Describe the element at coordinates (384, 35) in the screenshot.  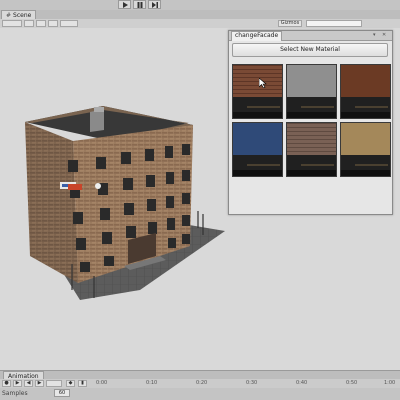
I see `panel-close-icon: ✕` at that location.